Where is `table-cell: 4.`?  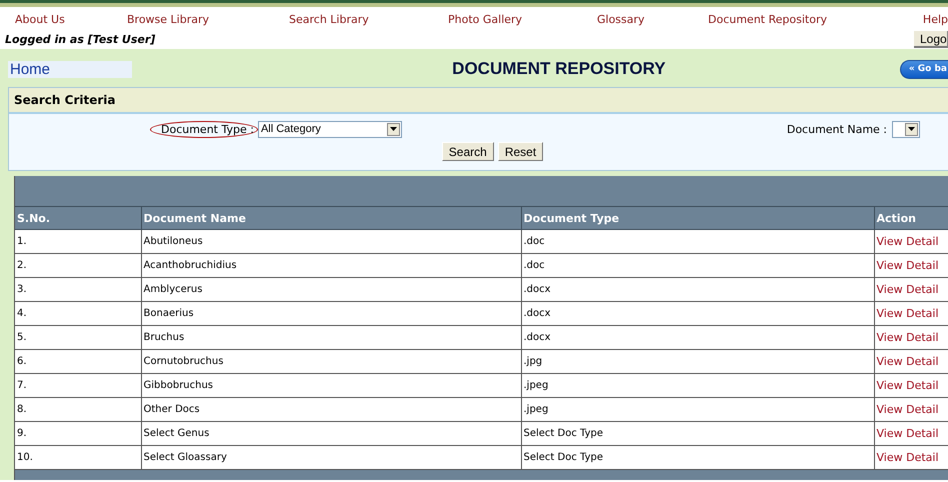 table-cell: 4. is located at coordinates (78, 314).